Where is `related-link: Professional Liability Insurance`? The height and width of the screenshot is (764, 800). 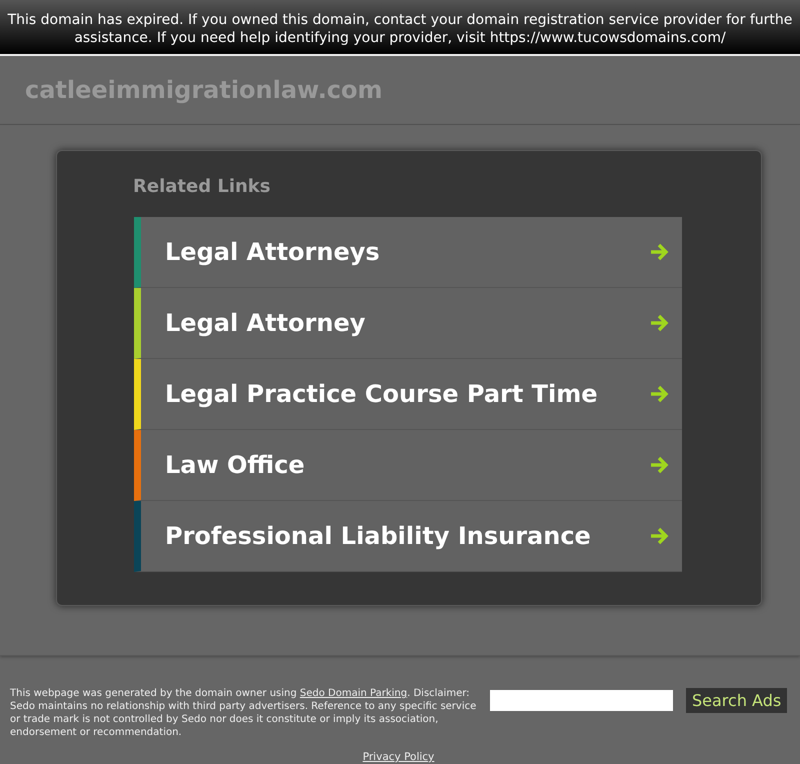 related-link: Professional Liability Insurance is located at coordinates (408, 536).